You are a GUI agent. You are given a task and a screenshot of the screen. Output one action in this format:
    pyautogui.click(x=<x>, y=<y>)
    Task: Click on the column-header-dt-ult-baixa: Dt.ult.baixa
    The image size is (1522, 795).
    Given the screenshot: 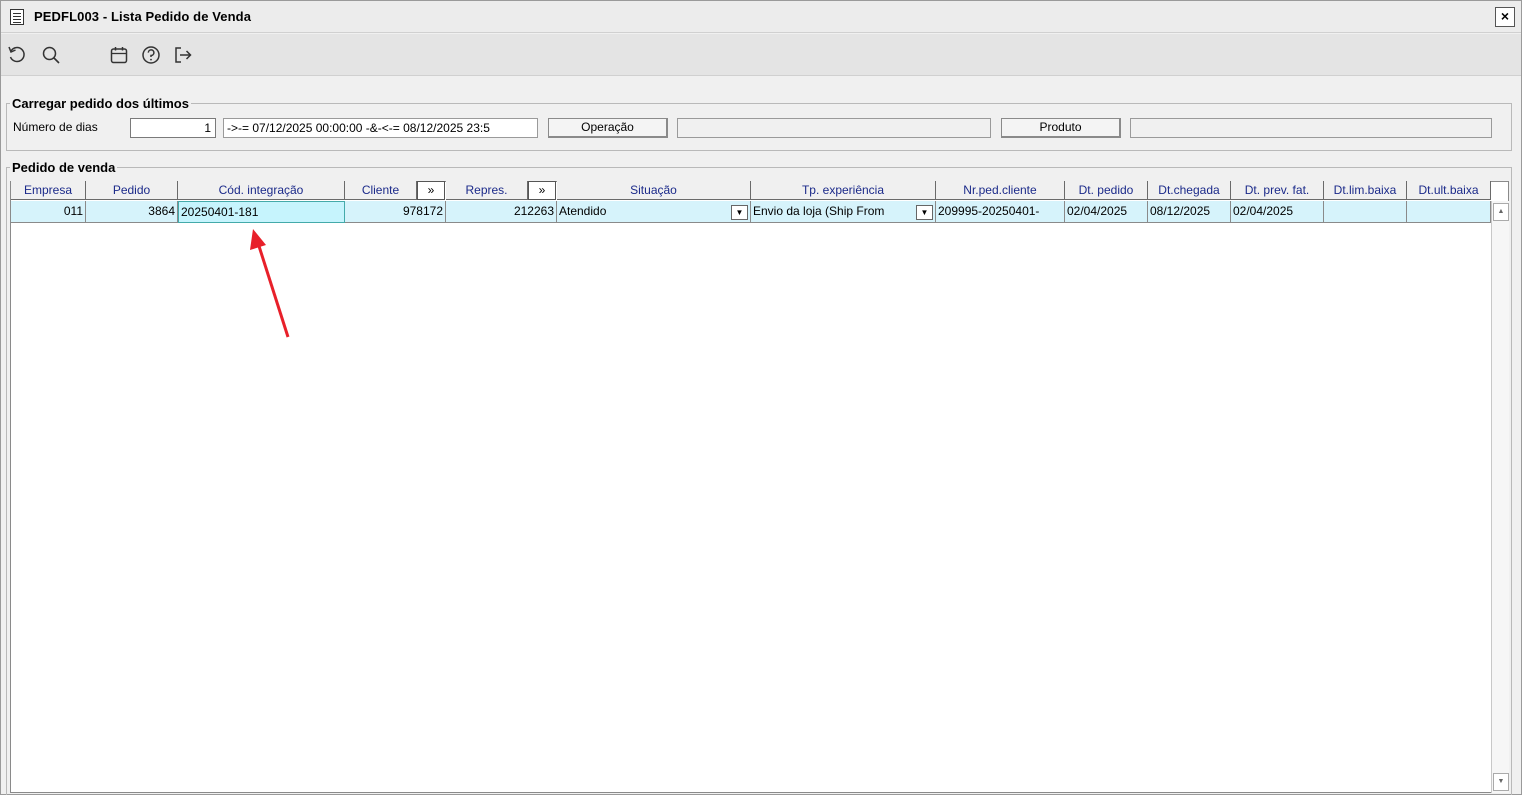 What is the action you would take?
    pyautogui.click(x=1449, y=190)
    